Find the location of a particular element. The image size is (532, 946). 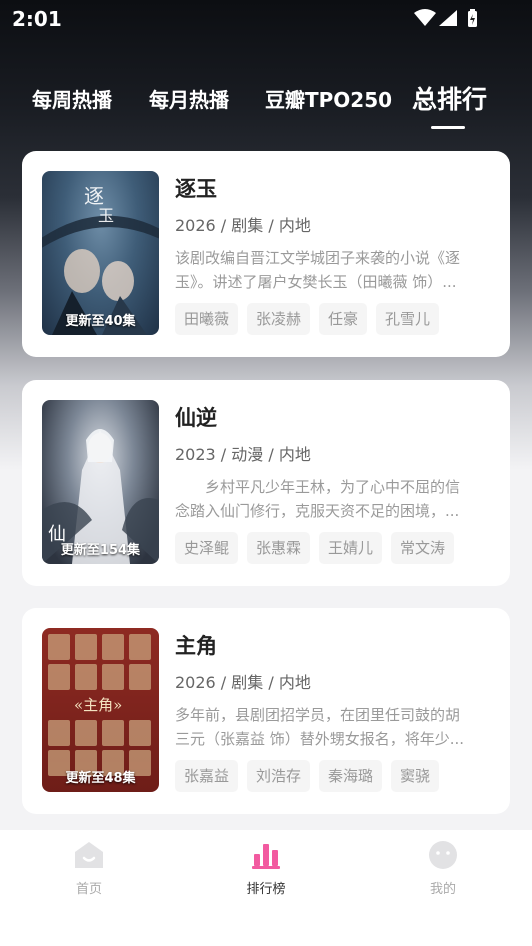

nav-ranking: 排行榜 is located at coordinates (266, 868).